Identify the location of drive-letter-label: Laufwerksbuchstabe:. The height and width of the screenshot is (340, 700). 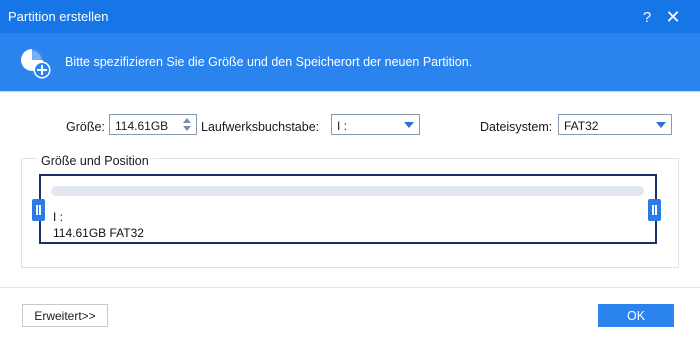
(260, 127).